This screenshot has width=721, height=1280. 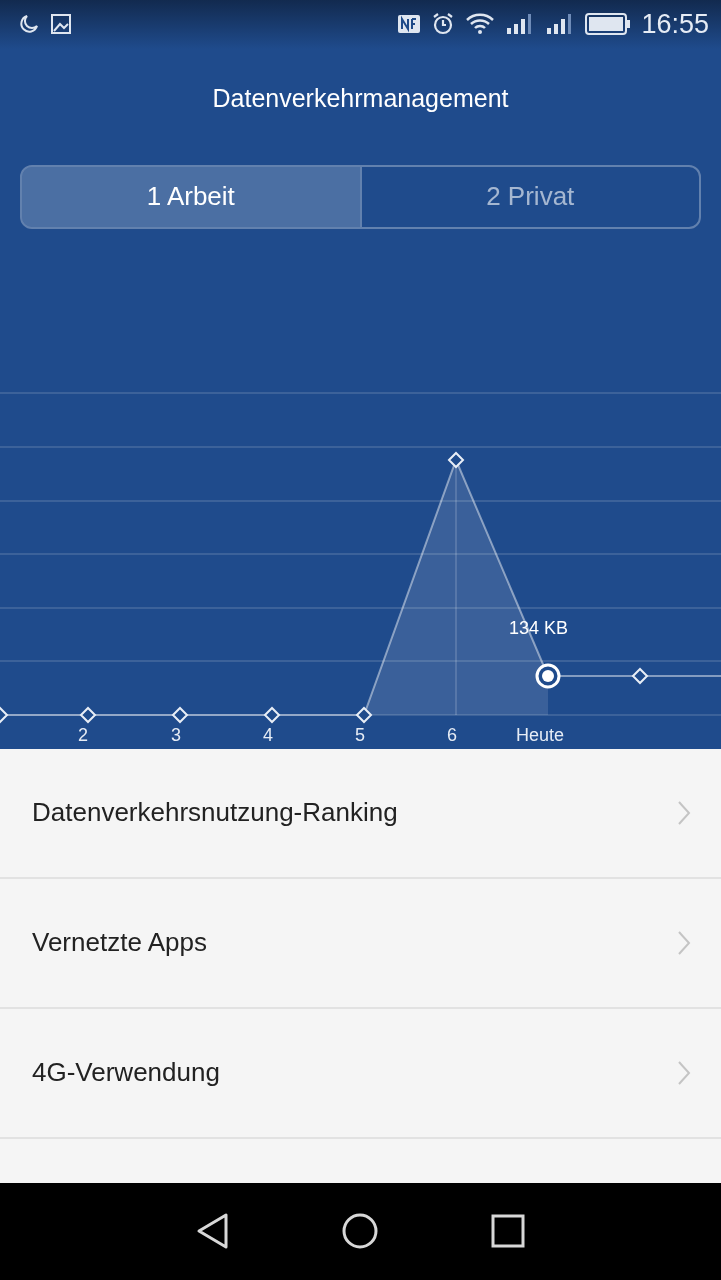 What do you see at coordinates (360, 1074) in the screenshot?
I see `menu-item: 4G-Verwendung` at bounding box center [360, 1074].